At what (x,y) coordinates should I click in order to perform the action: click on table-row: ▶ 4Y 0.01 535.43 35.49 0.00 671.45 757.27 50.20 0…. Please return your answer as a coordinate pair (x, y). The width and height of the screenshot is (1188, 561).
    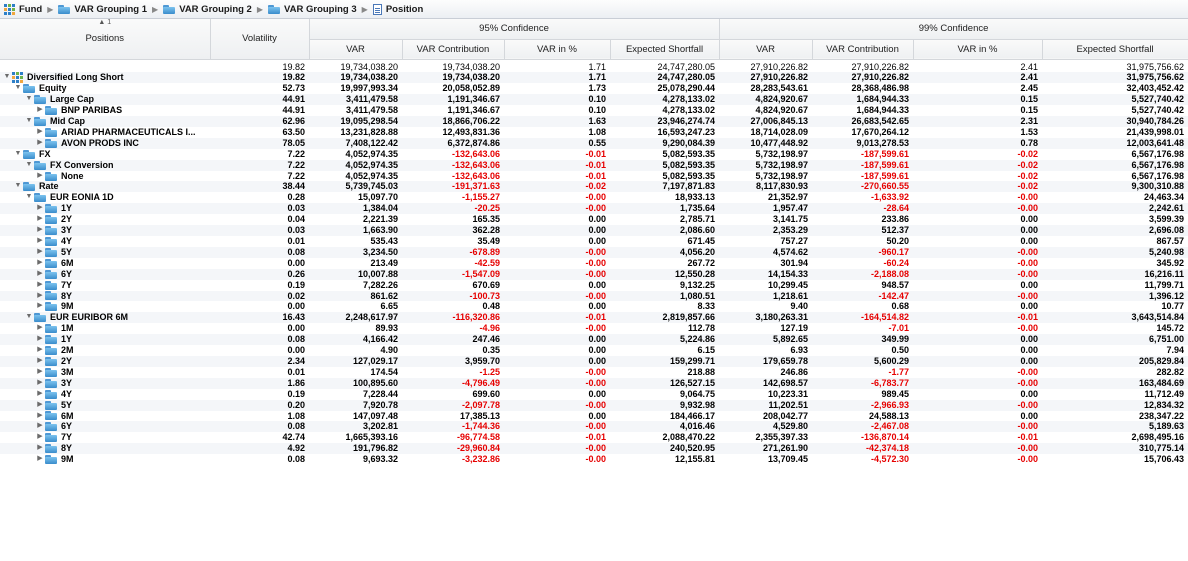
    Looking at the image, I should click on (594, 241).